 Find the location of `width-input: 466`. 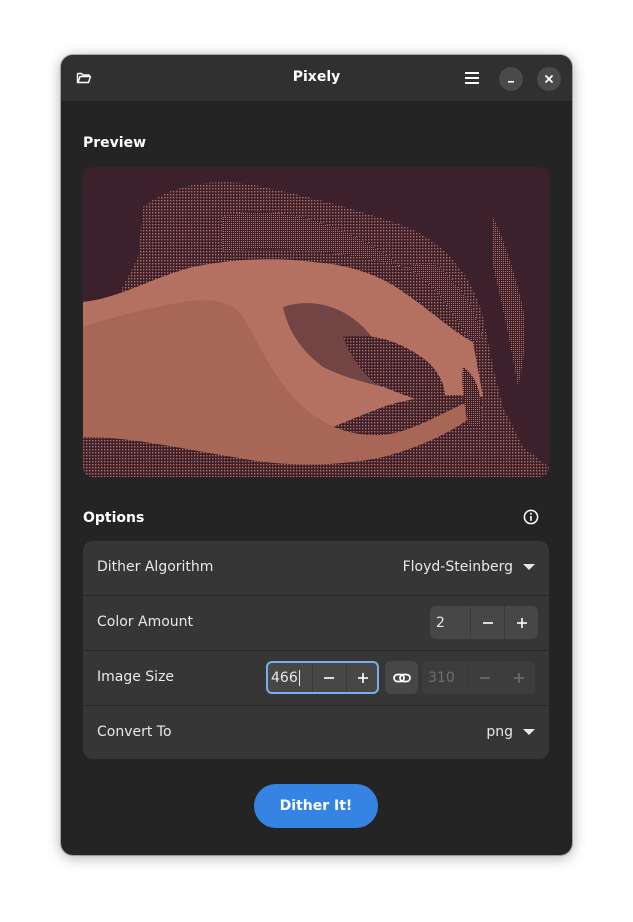

width-input: 466 is located at coordinates (289, 677).